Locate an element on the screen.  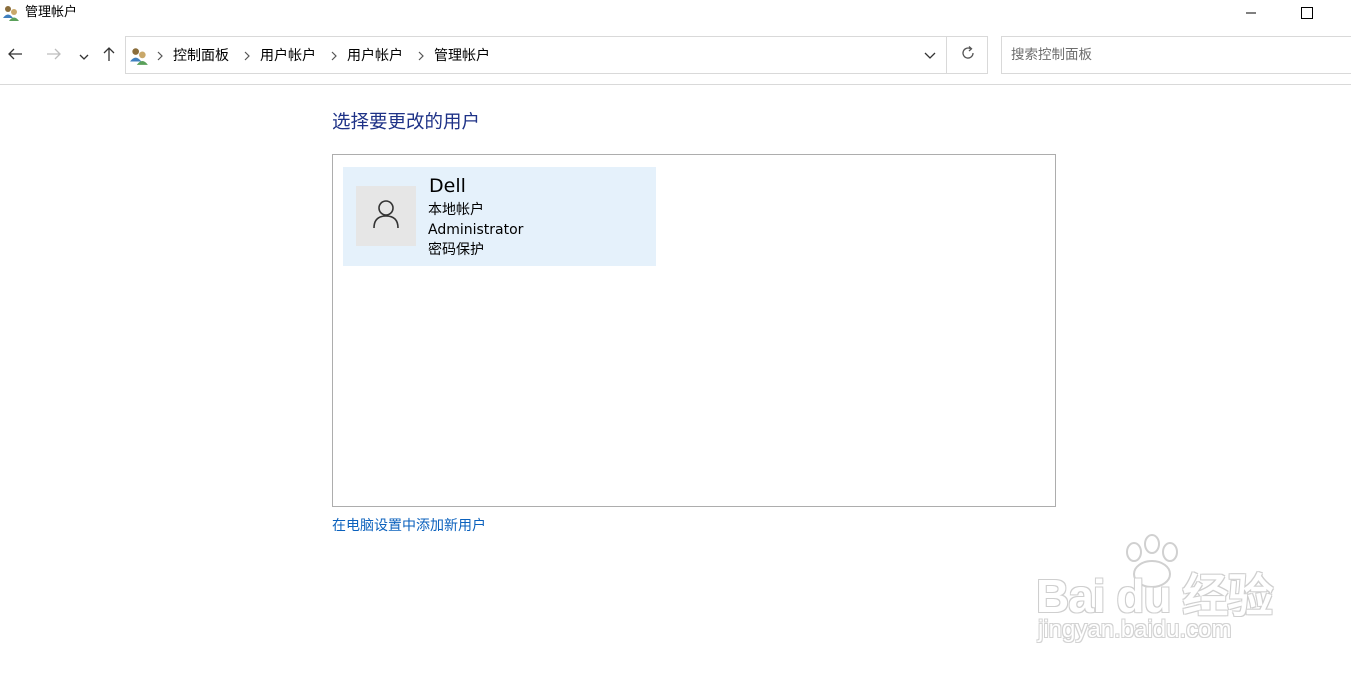
avatar is located at coordinates (386, 216).